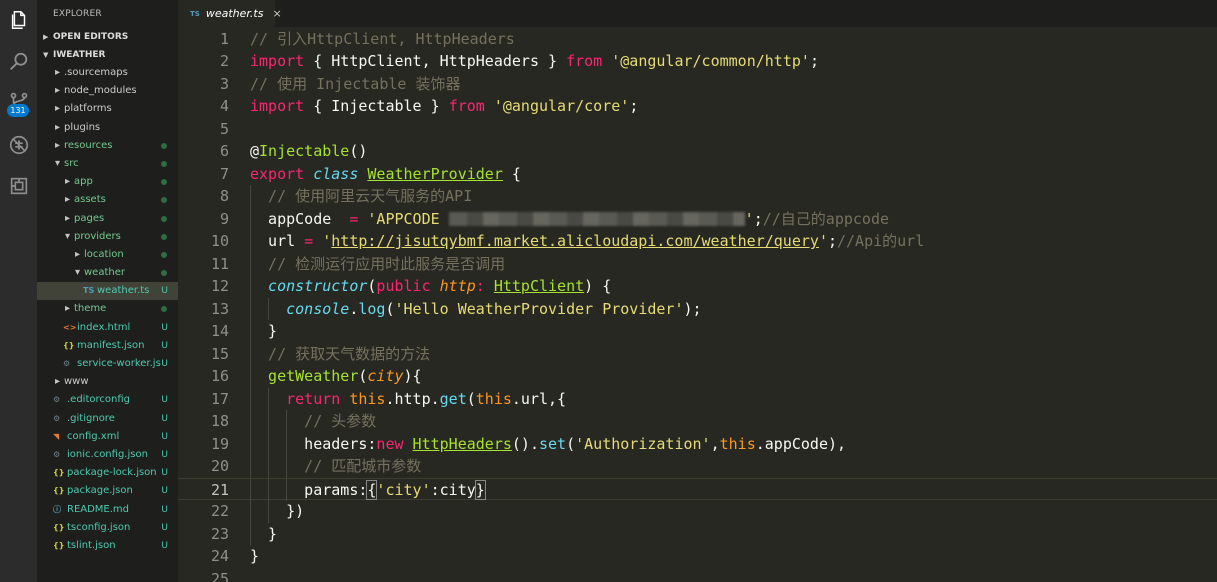 This screenshot has height=582, width=1217. Describe the element at coordinates (107, 273) in the screenshot. I see `tree-item-weather: ▾ weather` at that location.